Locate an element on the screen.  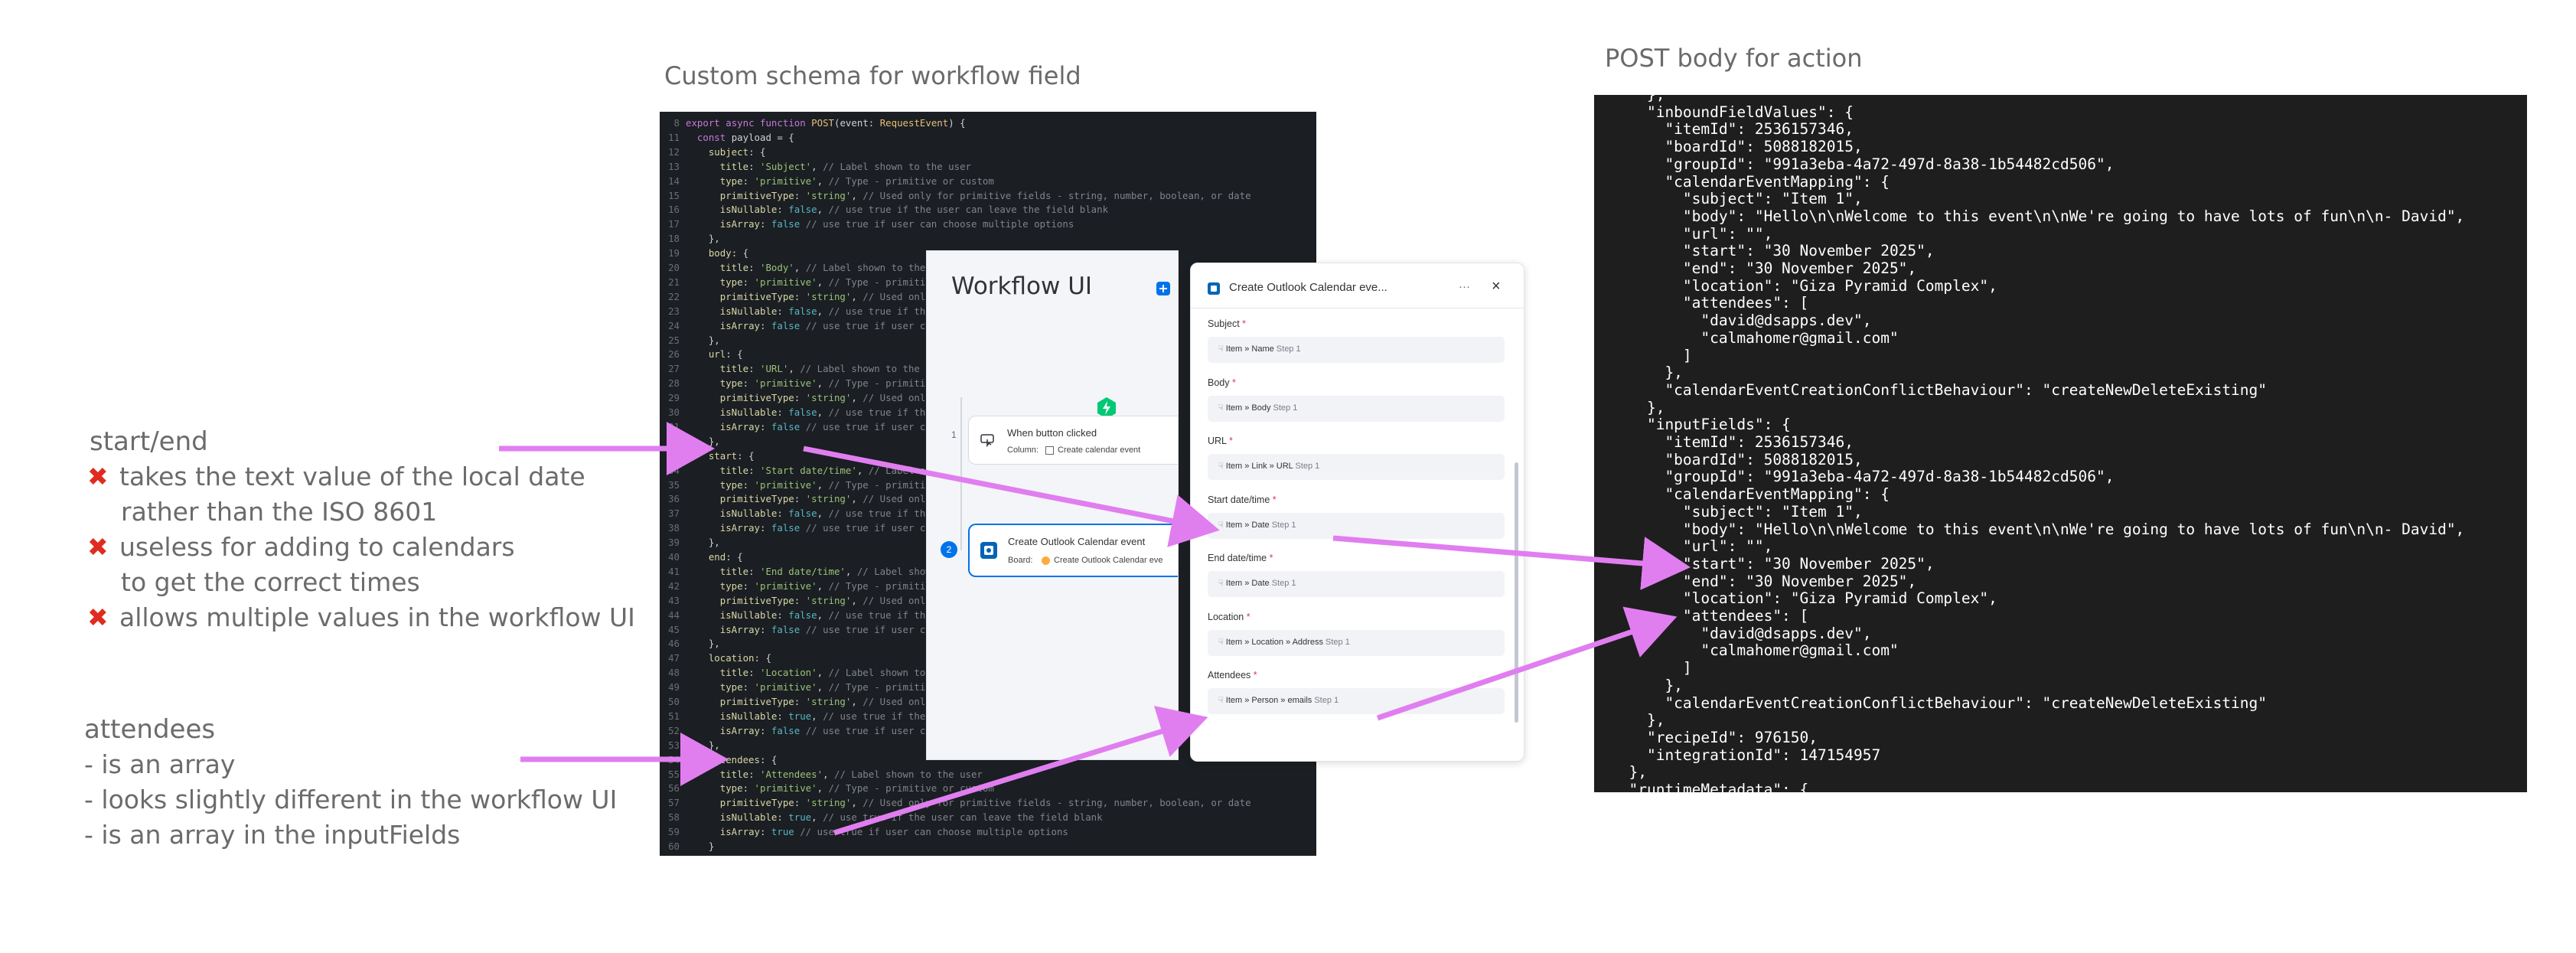
arrow-attendees-to-ui is located at coordinates (1020, 771).